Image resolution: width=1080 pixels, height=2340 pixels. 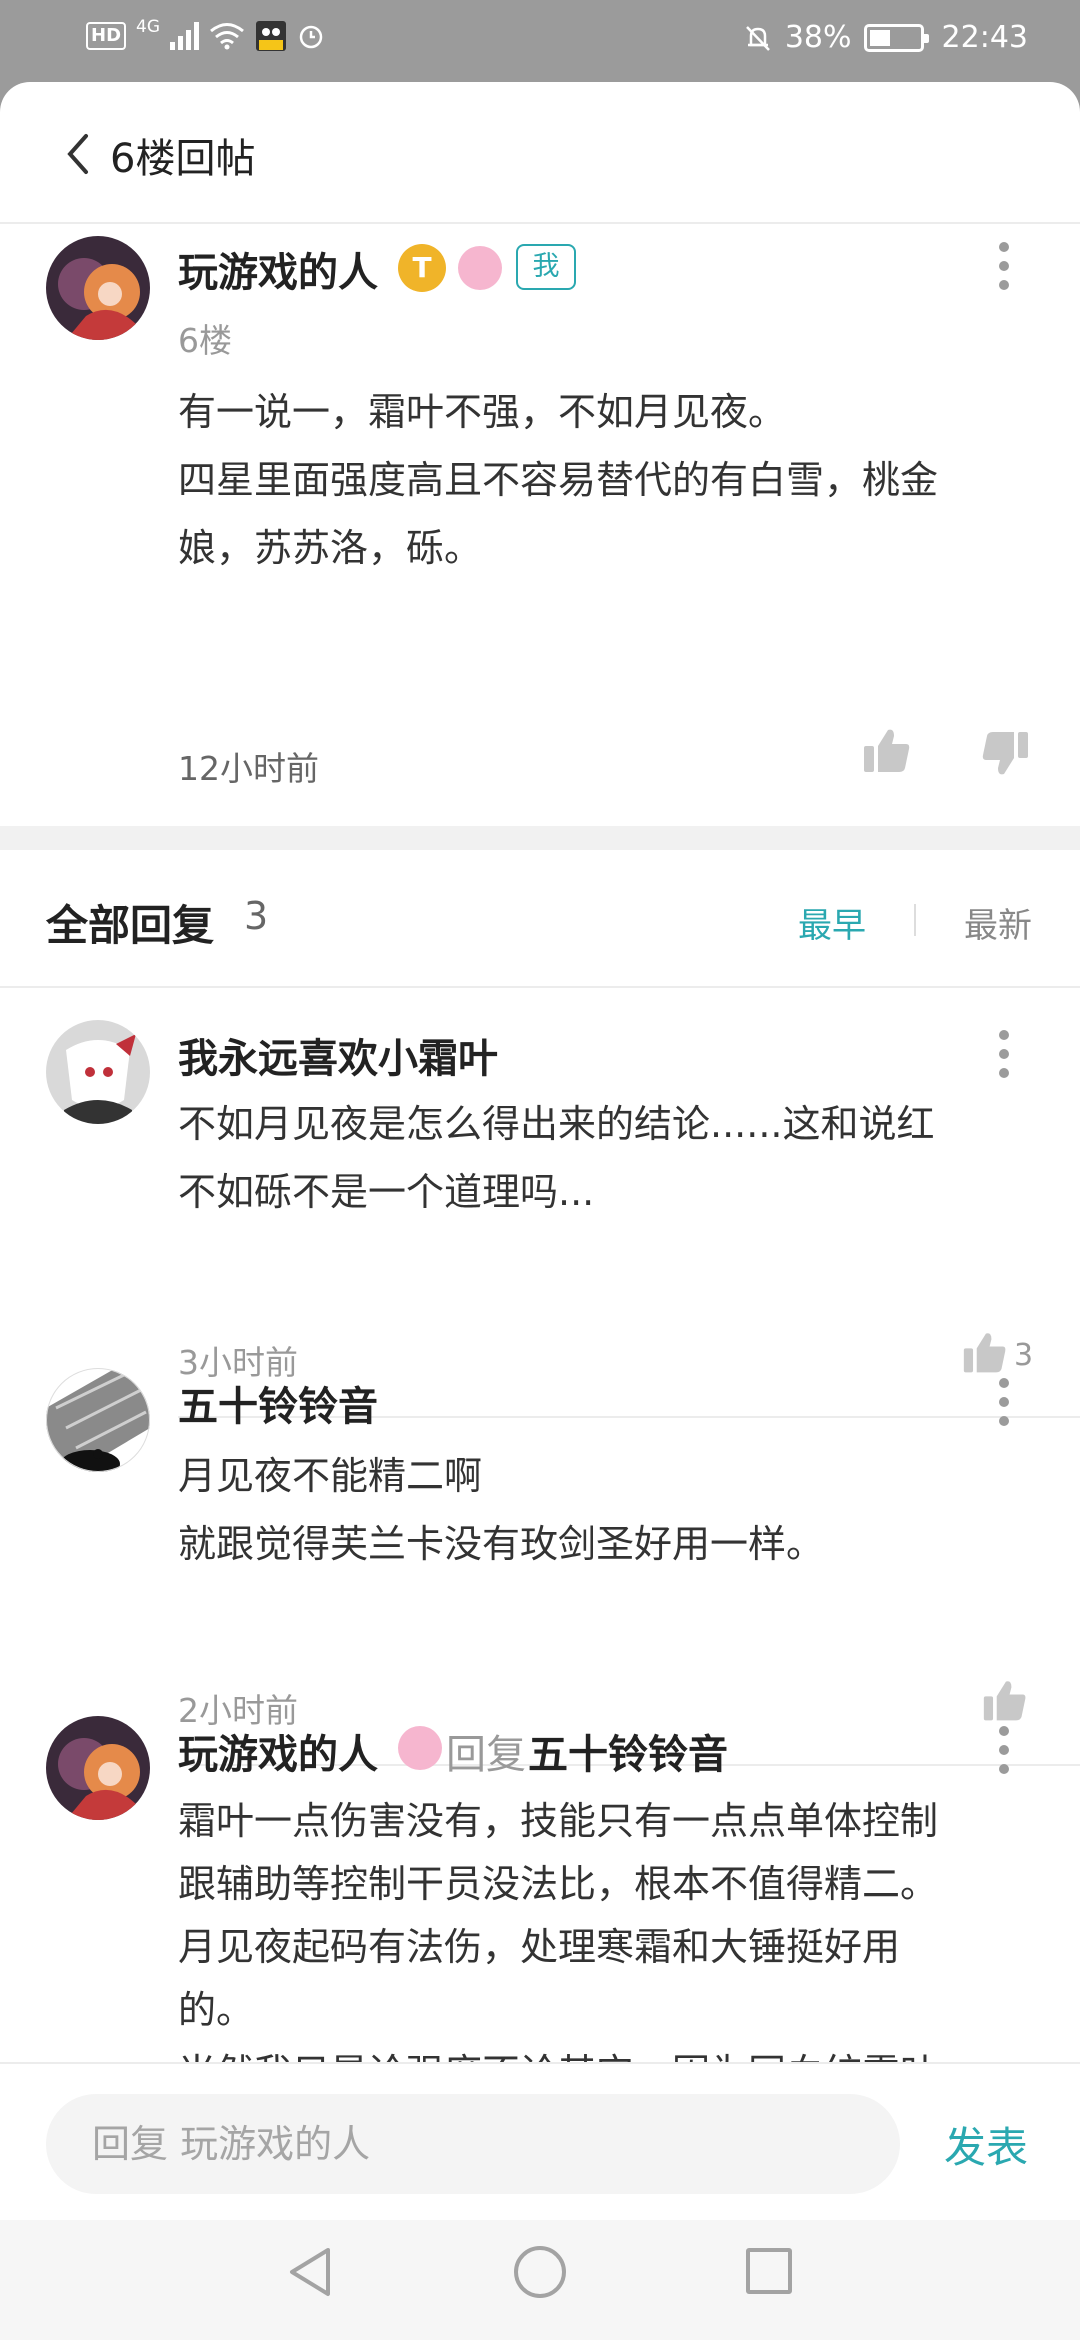 I want to click on t-level-badge: T, so click(x=422, y=268).